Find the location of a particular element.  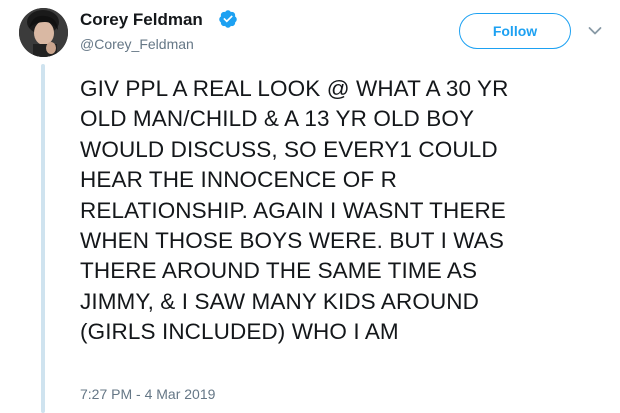

tweet-text-line: GIV PPL A REAL LOOK @ WHAT A 30 YR is located at coordinates (294, 88).